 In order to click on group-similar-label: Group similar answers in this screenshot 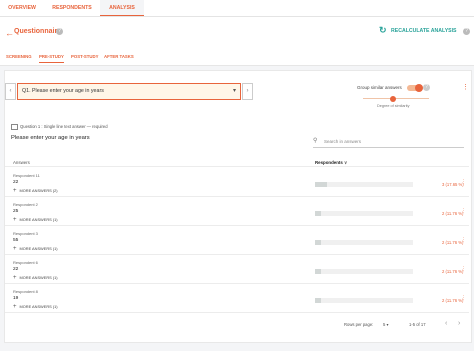, I will do `click(379, 87)`.